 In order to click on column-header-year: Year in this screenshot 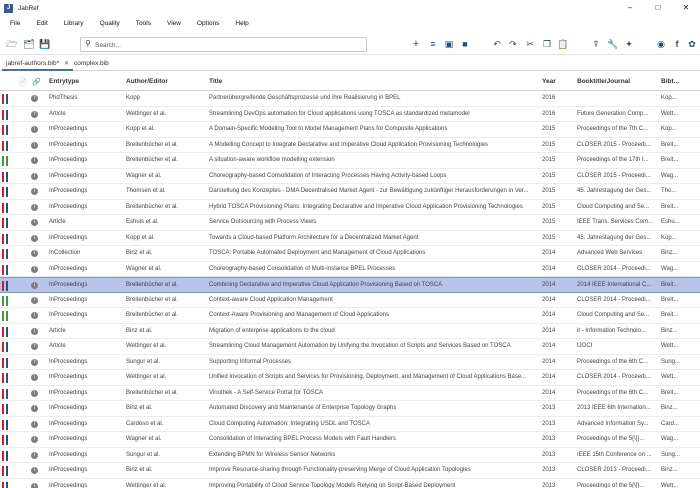, I will do `click(557, 82)`.